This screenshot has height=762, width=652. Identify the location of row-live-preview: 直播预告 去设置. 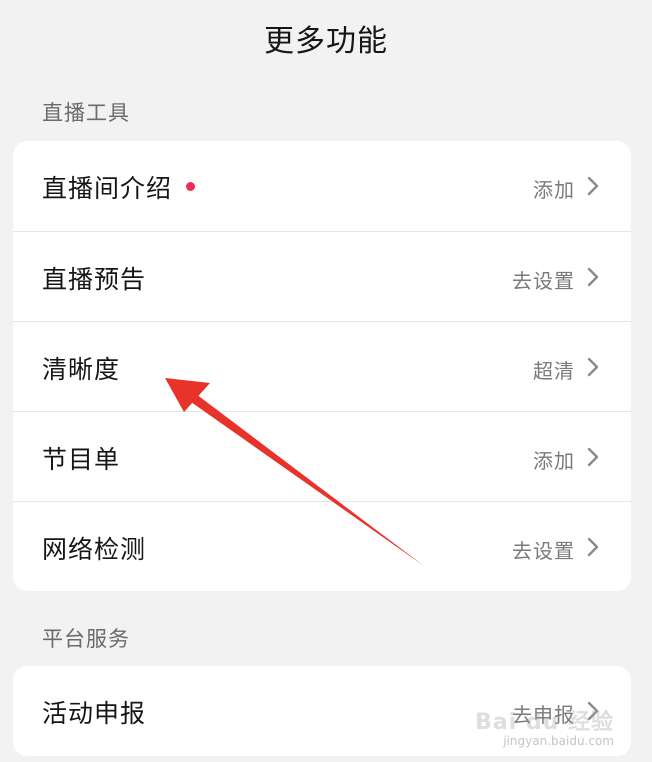
(322, 276).